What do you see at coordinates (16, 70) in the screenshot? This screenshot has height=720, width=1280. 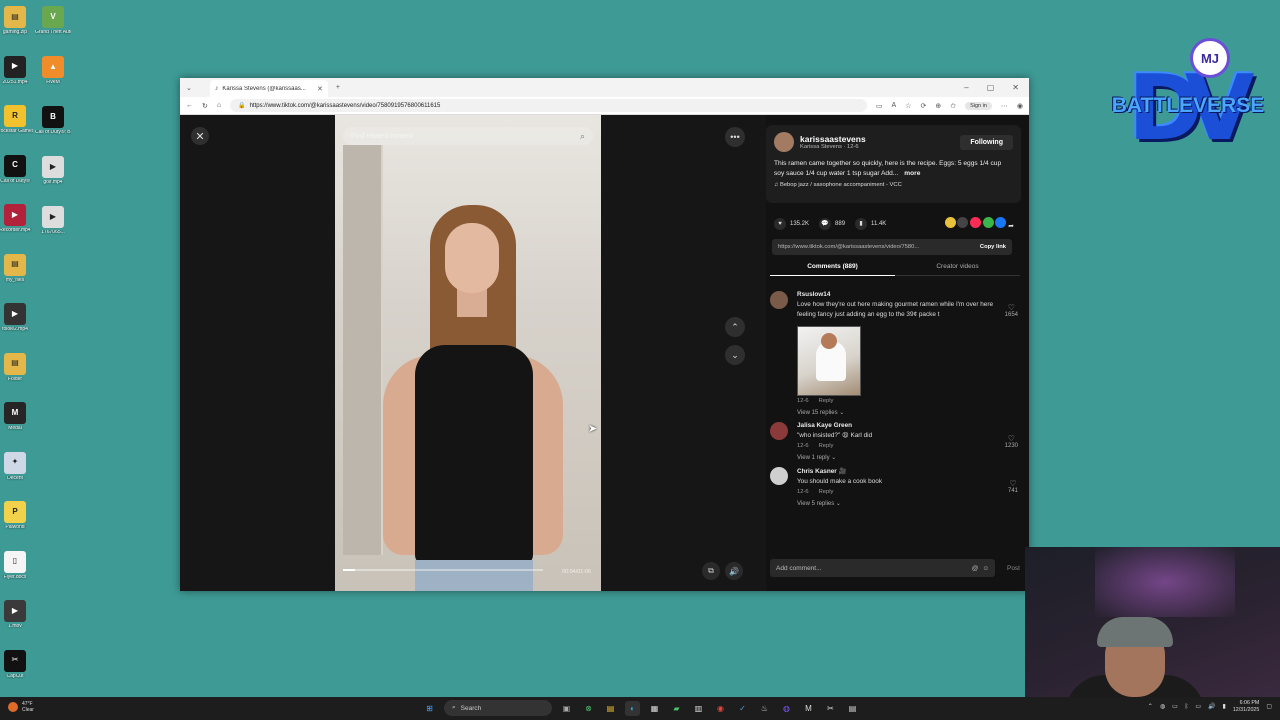 I see `desktop-icon: ▶ 20251.mp4` at bounding box center [16, 70].